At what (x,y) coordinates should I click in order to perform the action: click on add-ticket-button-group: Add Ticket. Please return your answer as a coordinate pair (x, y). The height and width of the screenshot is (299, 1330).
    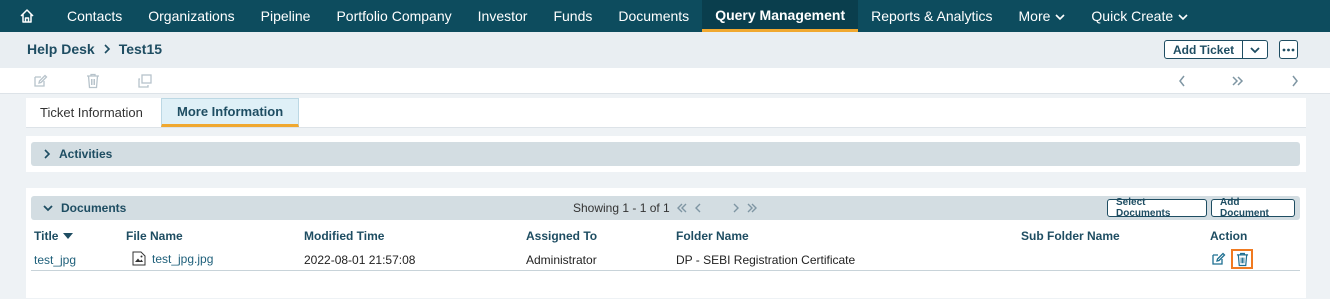
    Looking at the image, I should click on (1216, 49).